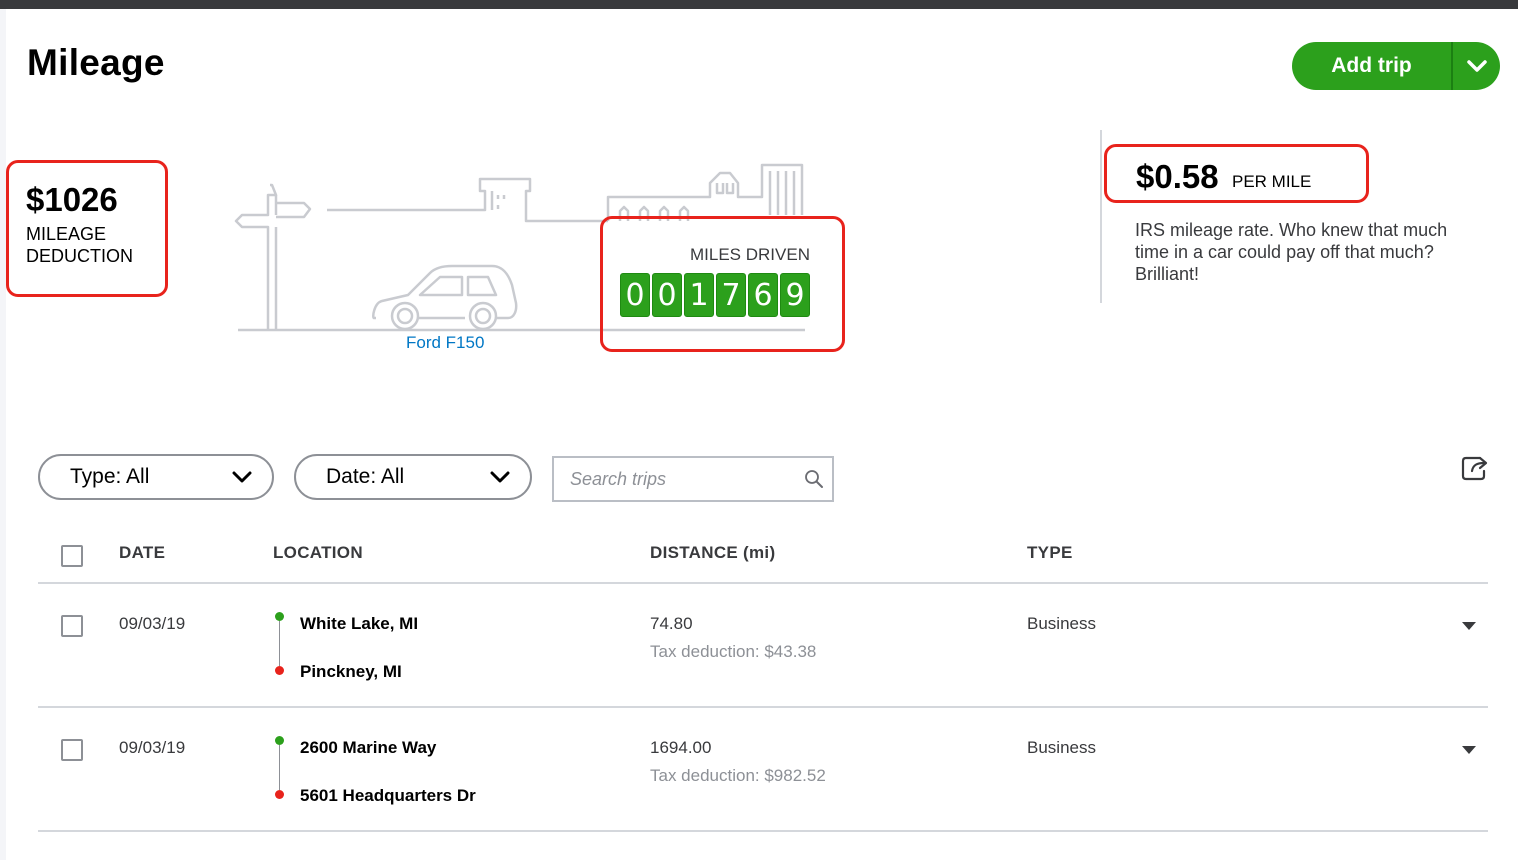 The width and height of the screenshot is (1518, 860). What do you see at coordinates (96, 62) in the screenshot?
I see `page-title: Mileage` at bounding box center [96, 62].